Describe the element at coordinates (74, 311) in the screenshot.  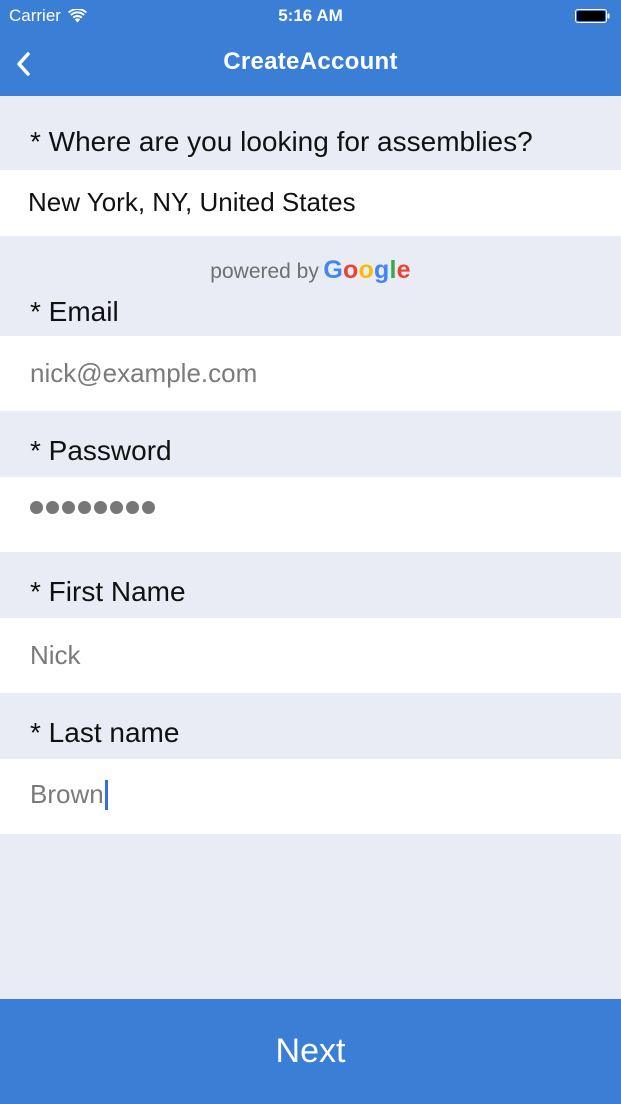
I see `email-label: * Email` at that location.